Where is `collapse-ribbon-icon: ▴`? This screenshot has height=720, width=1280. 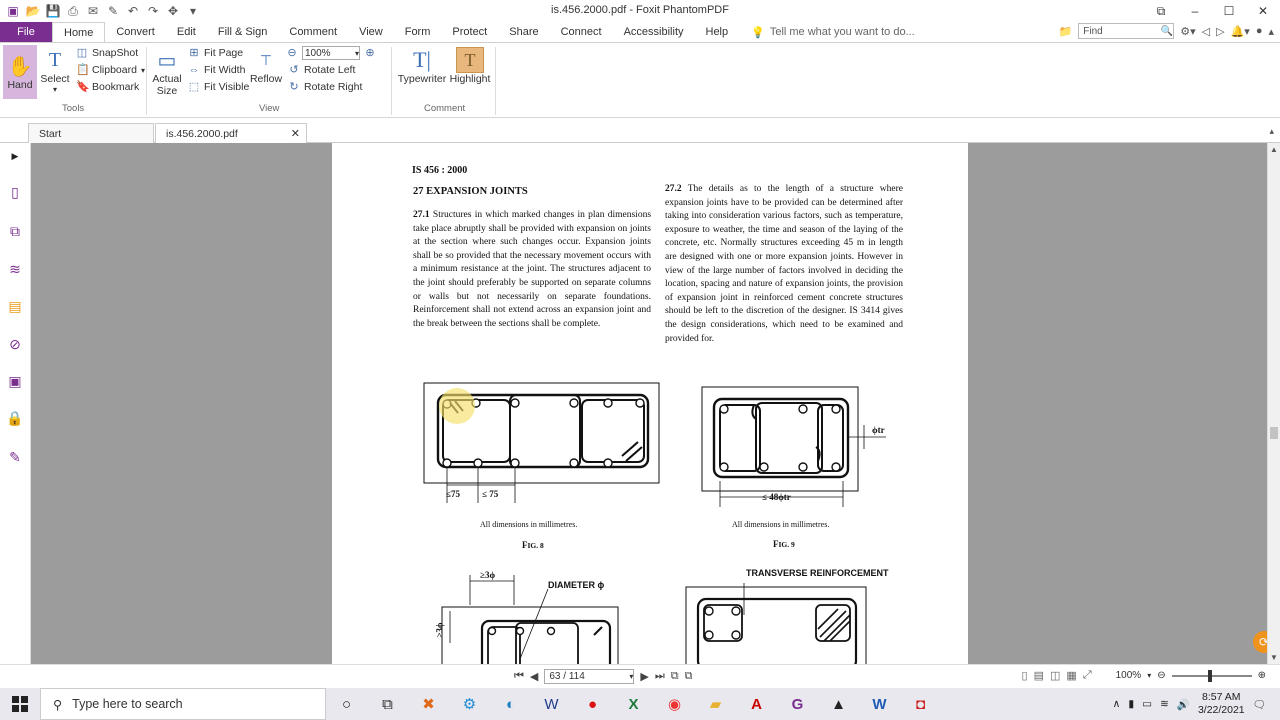 collapse-ribbon-icon: ▴ is located at coordinates (1271, 31).